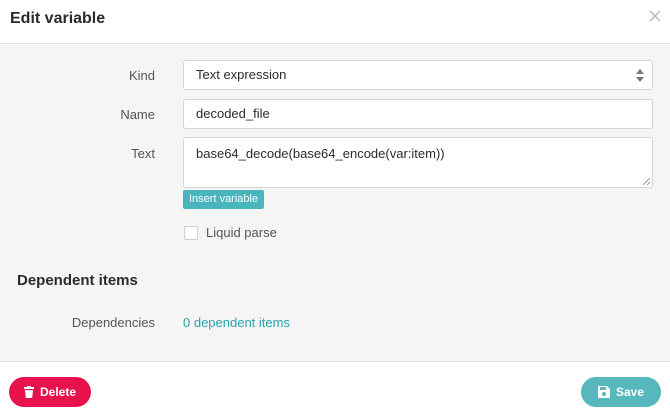  I want to click on dependencies-label: Dependencies, so click(113, 322).